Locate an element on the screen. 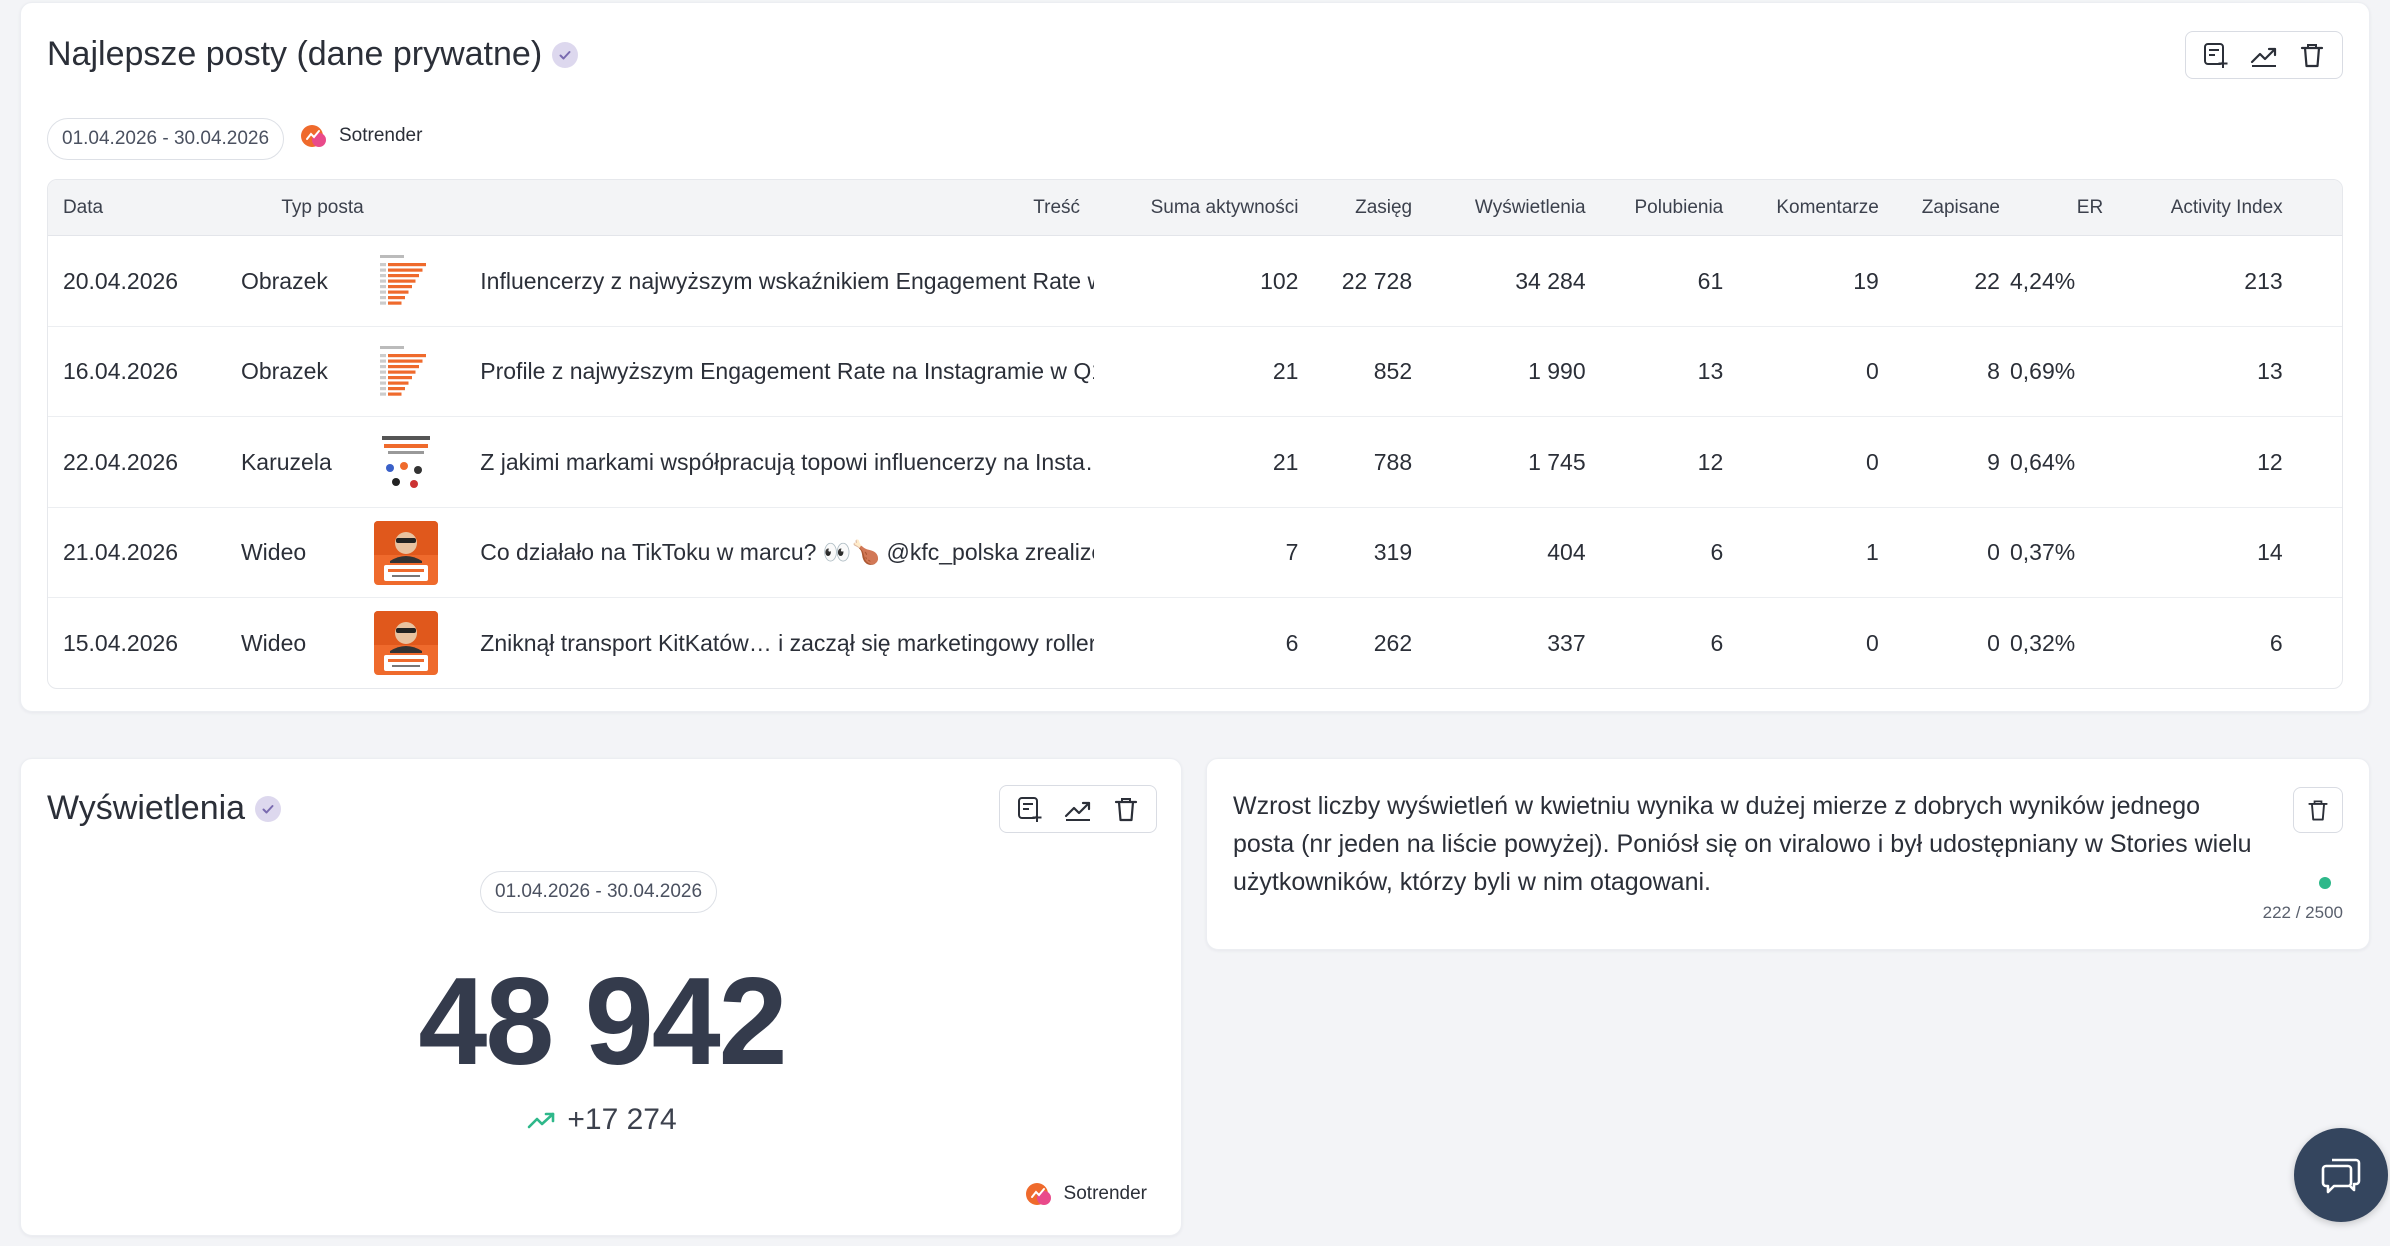  cell-comments-text: 1 is located at coordinates (1872, 552).